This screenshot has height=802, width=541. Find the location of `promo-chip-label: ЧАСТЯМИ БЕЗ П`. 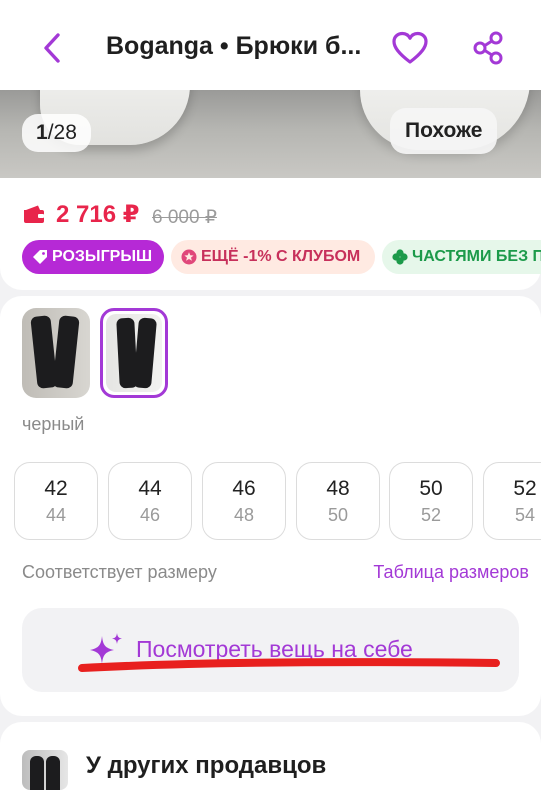

promo-chip-label: ЧАСТЯМИ БЕЗ П is located at coordinates (476, 256).